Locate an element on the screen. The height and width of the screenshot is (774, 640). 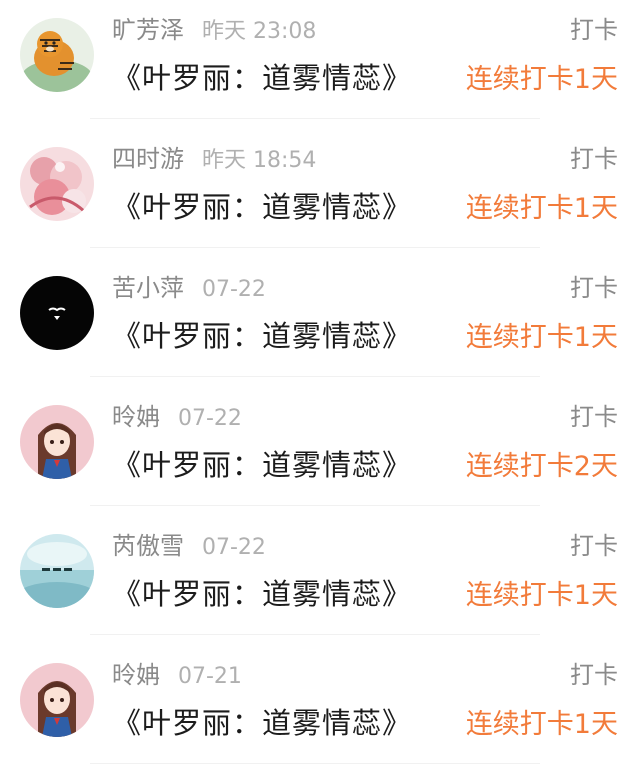
pink-illustration-avatar-icon is located at coordinates (57, 184).